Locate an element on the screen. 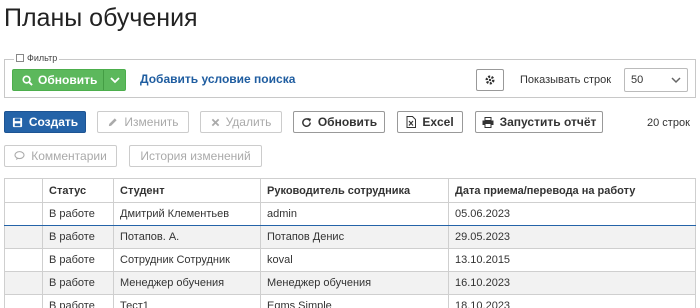 This screenshot has height=308, width=700. excel-file-icon is located at coordinates (411, 122).